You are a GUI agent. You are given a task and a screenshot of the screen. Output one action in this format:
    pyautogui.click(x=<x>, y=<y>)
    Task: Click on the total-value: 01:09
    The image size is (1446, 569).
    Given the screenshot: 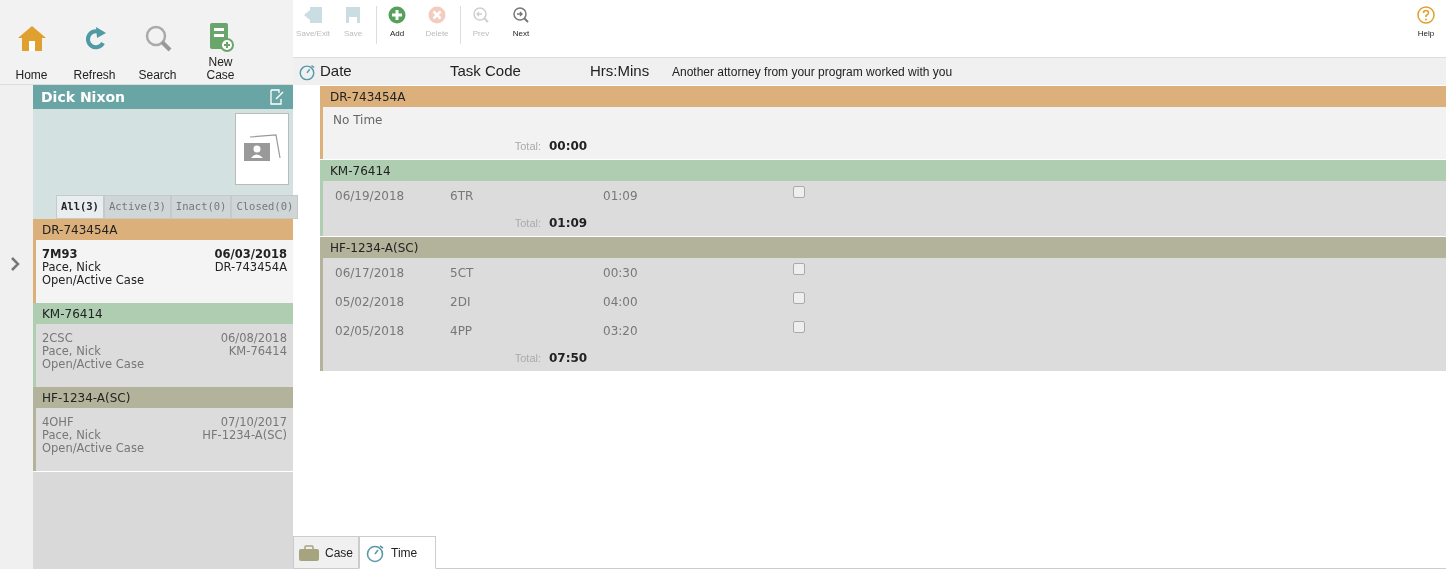 What is the action you would take?
    pyautogui.click(x=568, y=223)
    